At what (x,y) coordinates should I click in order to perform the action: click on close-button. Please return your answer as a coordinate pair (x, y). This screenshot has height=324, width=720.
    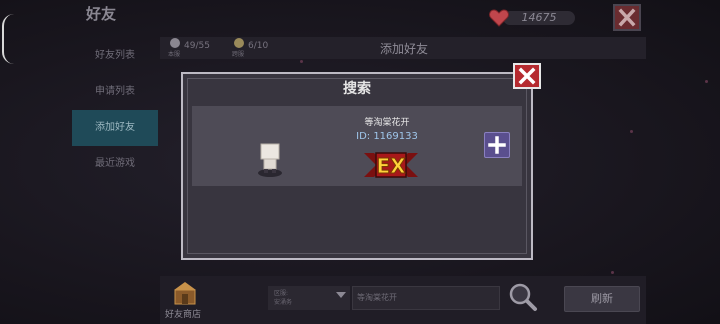
    Looking at the image, I should click on (627, 17).